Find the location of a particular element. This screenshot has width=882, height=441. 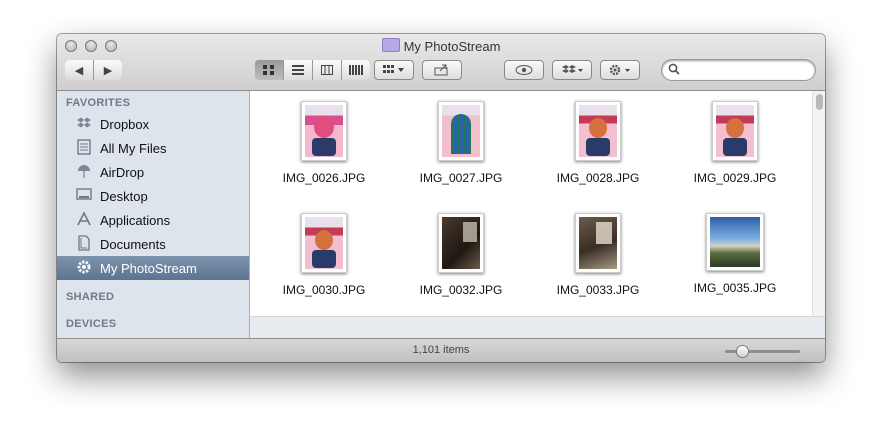

sidebar-item-dropbox: Dropbox is located at coordinates (153, 124).